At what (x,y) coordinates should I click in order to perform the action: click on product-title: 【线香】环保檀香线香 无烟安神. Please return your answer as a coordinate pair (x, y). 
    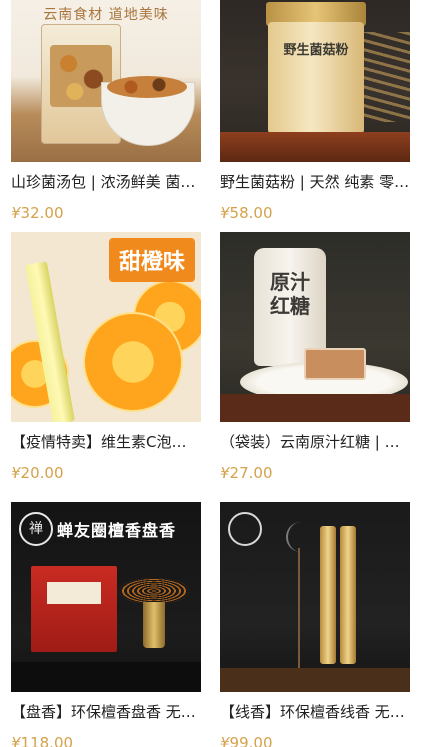
    Looking at the image, I should click on (315, 712).